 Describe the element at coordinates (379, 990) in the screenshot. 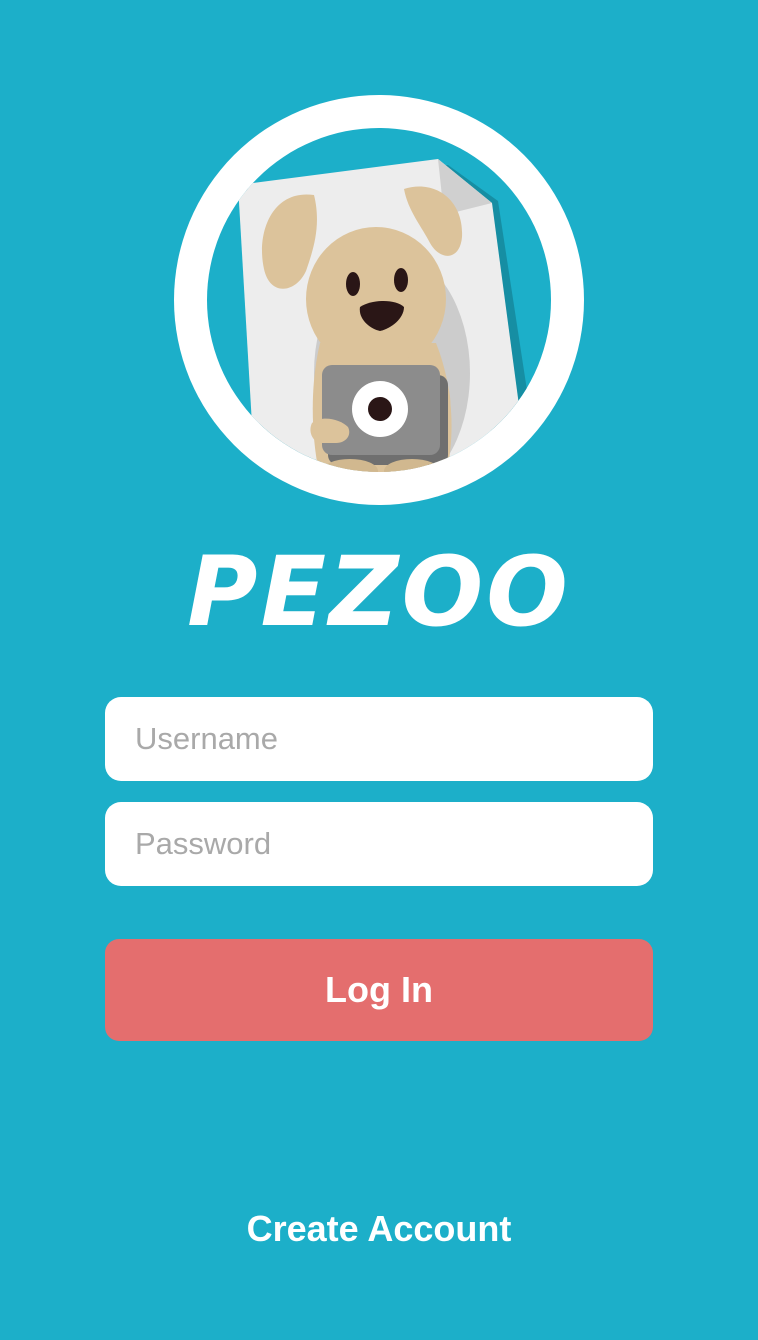

I see `login-button: Log In` at that location.